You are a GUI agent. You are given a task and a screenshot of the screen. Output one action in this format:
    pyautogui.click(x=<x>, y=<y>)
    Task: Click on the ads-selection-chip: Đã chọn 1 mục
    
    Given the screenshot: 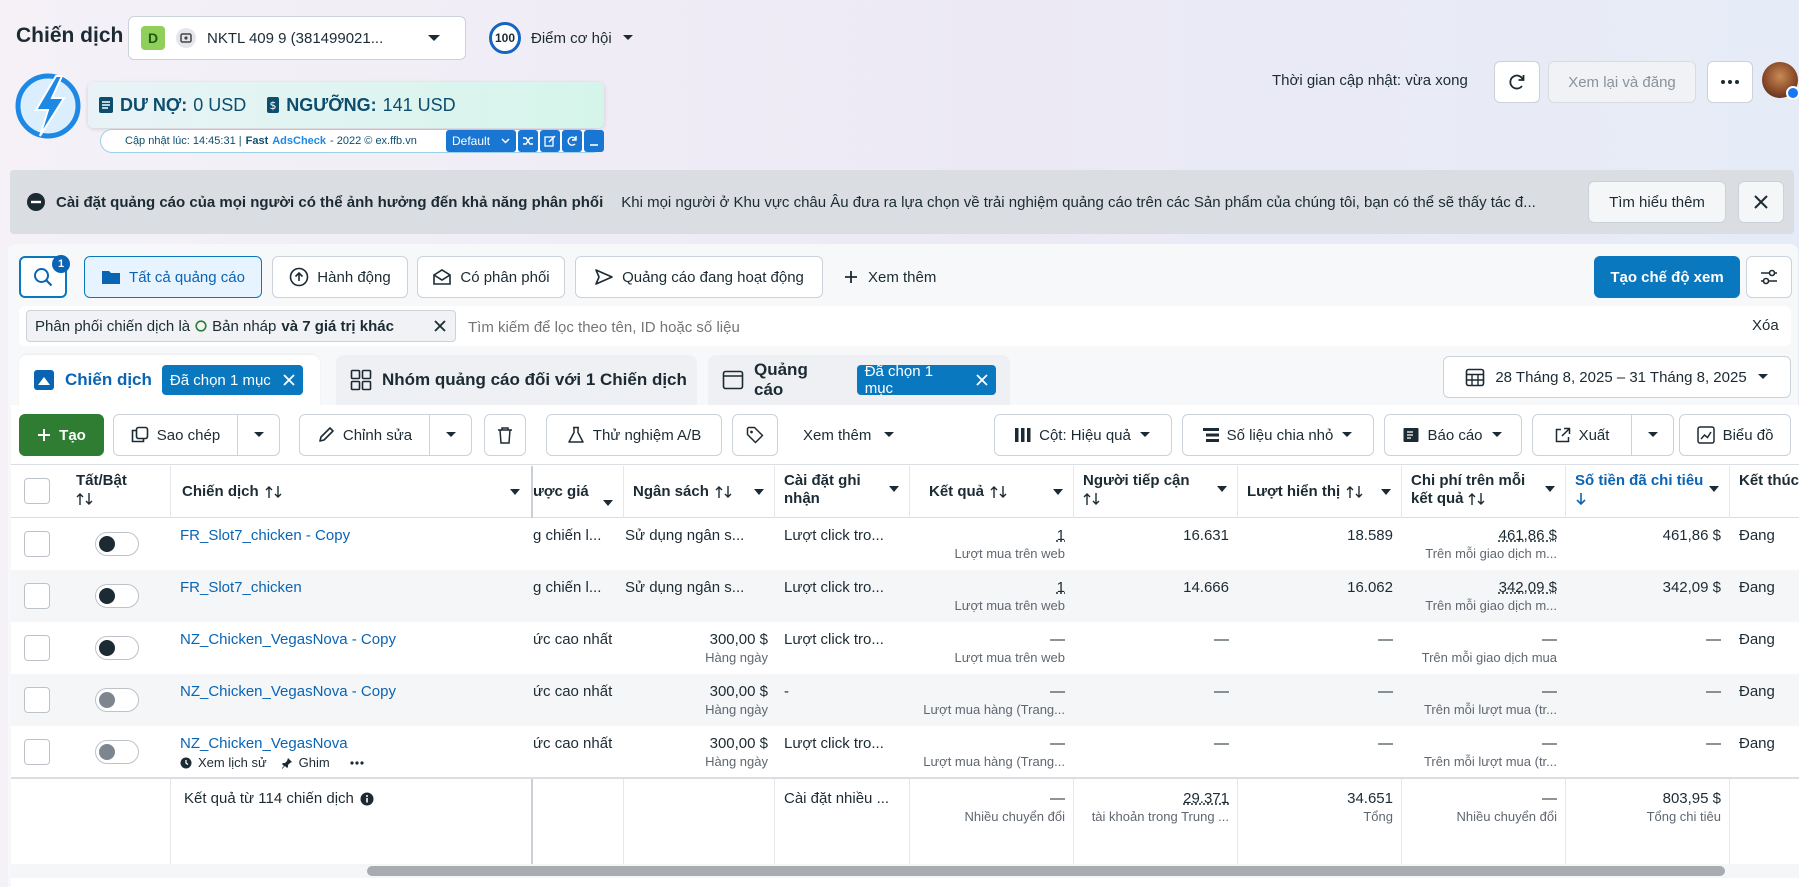 What is the action you would take?
    pyautogui.click(x=926, y=380)
    